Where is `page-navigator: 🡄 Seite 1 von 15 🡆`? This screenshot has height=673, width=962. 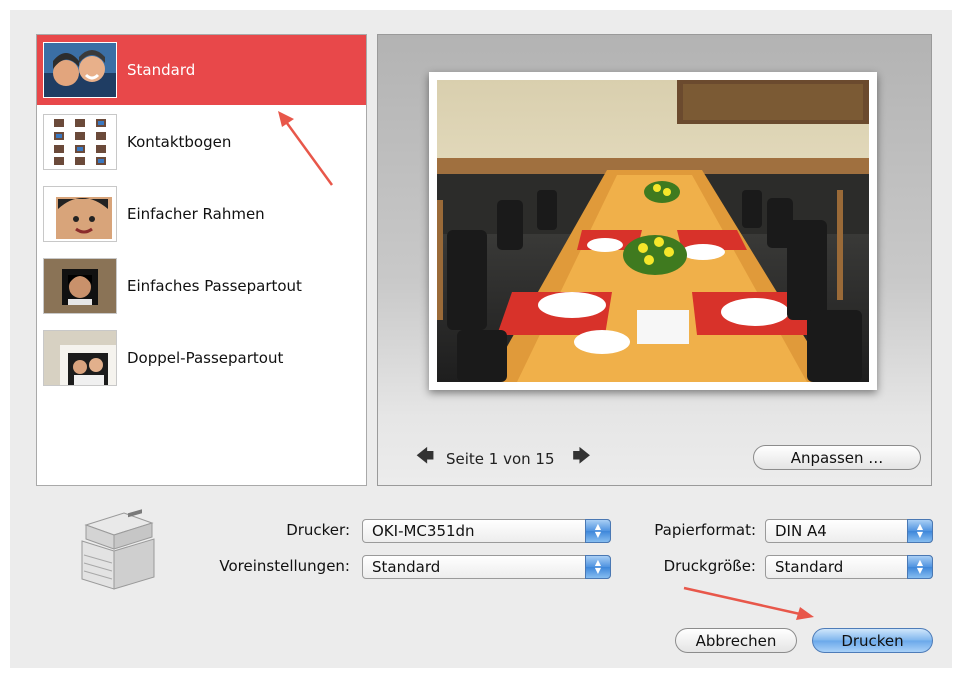 page-navigator: 🡄 Seite 1 von 15 🡆 is located at coordinates (503, 459).